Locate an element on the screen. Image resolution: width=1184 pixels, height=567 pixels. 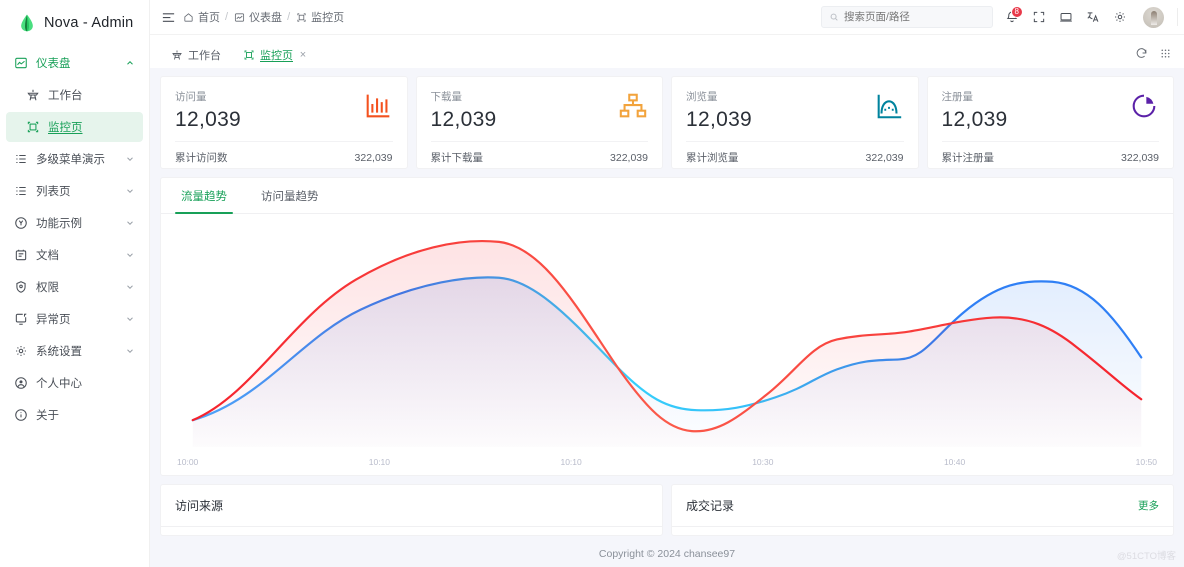
stat-card-registrations: 注册量 12,039 累计注册量 322,039 is located at coordinates (1050, 122).